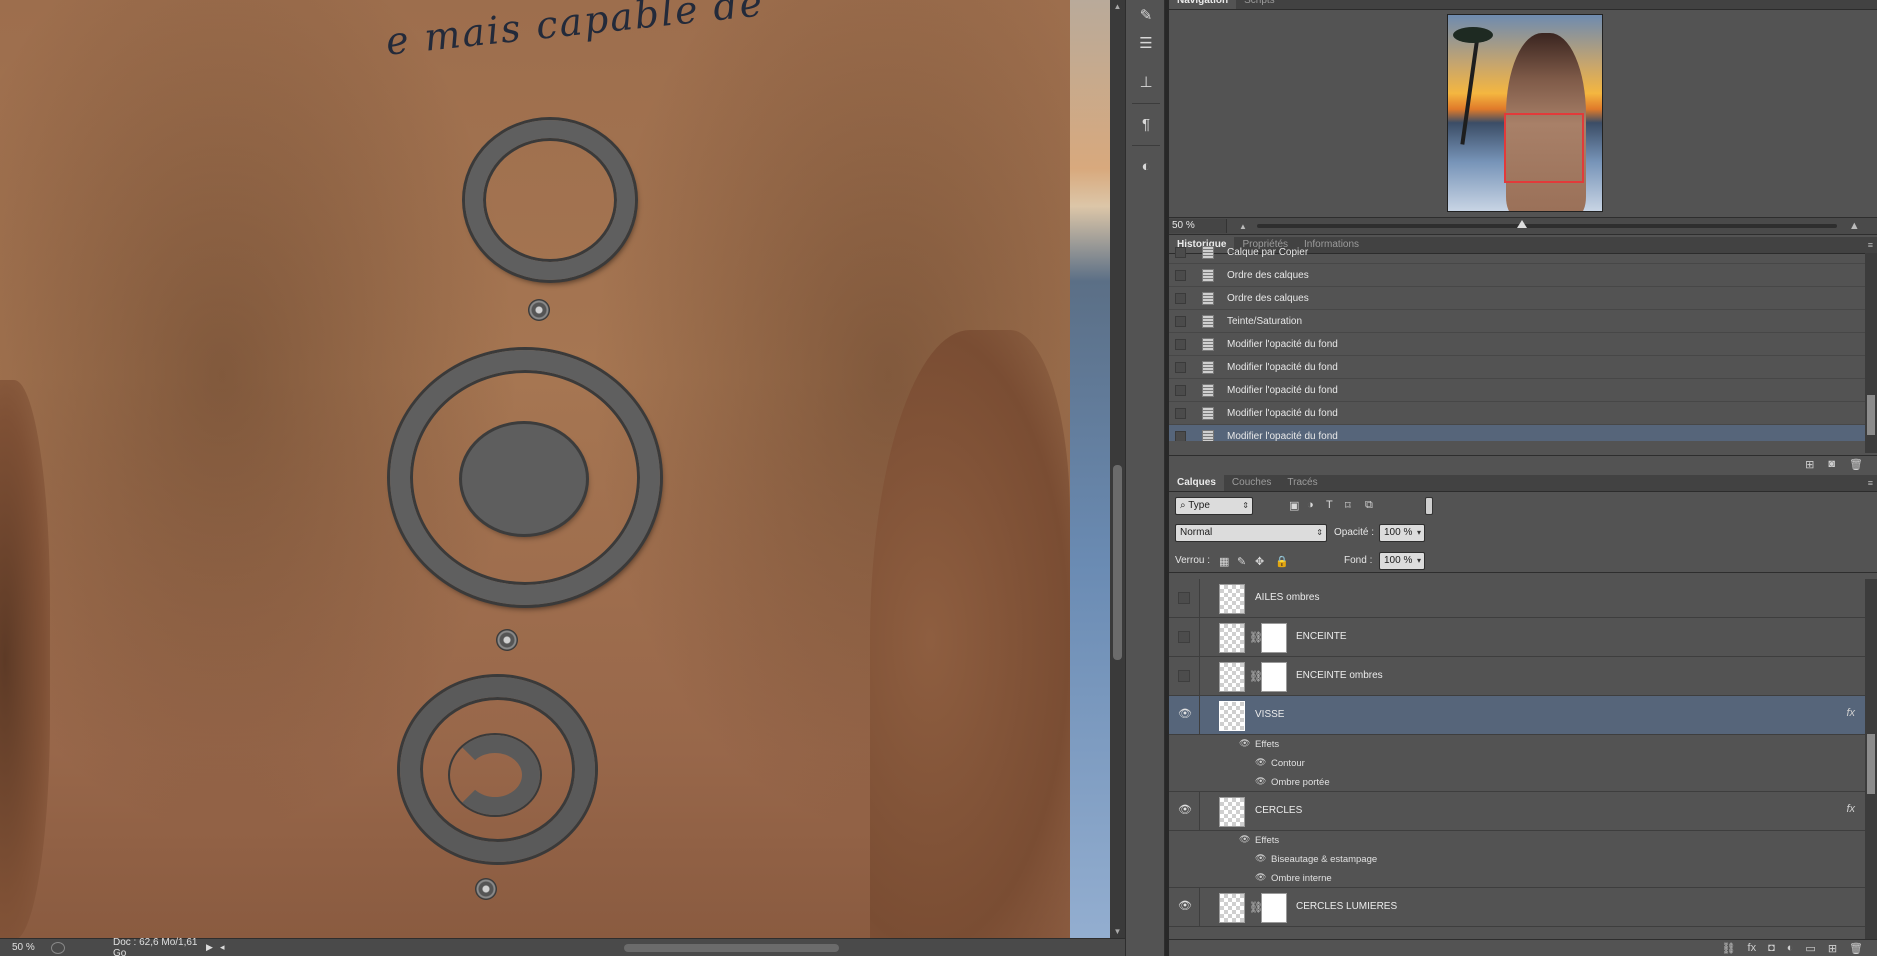  Describe the element at coordinates (1402, 533) in the screenshot. I see `opacity-field: 100 % ▾` at that location.